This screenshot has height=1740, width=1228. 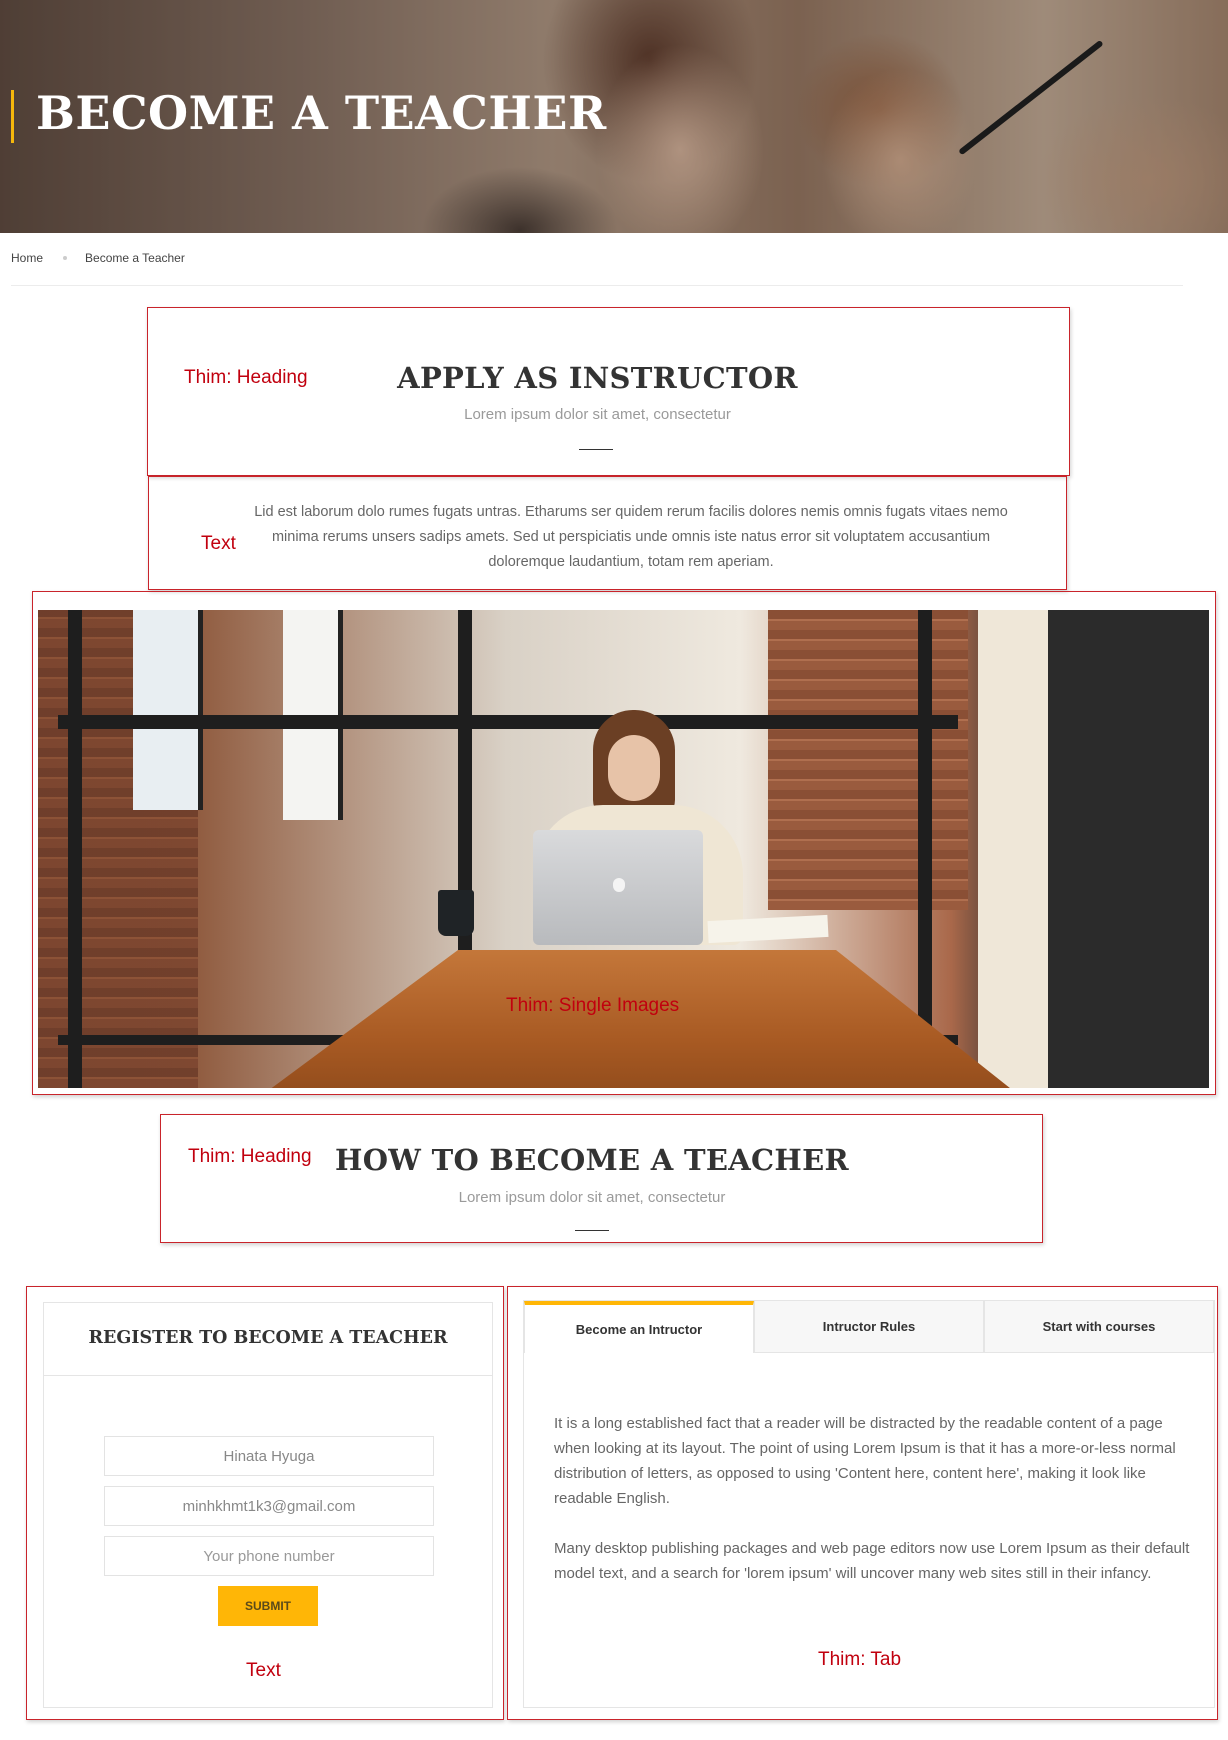 I want to click on tab-start-with-courses: Start with courses, so click(x=1099, y=1327).